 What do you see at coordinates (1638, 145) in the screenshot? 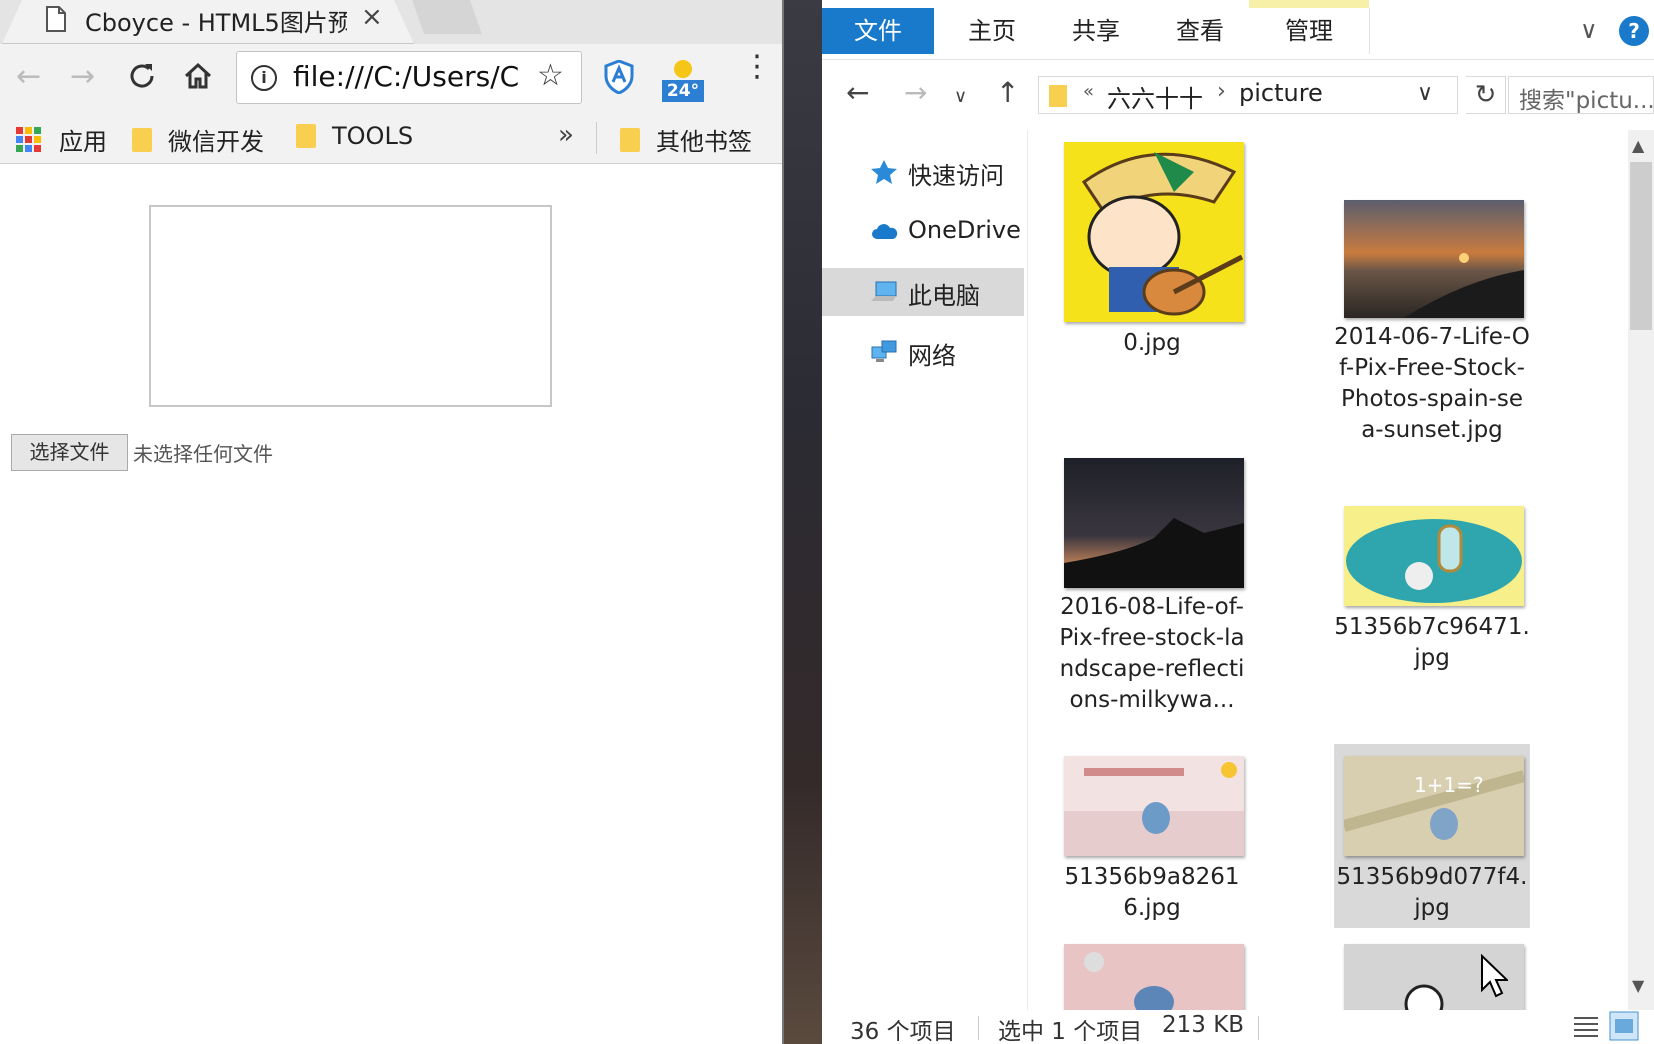
I see `scroll-up-icon: ▲` at bounding box center [1638, 145].